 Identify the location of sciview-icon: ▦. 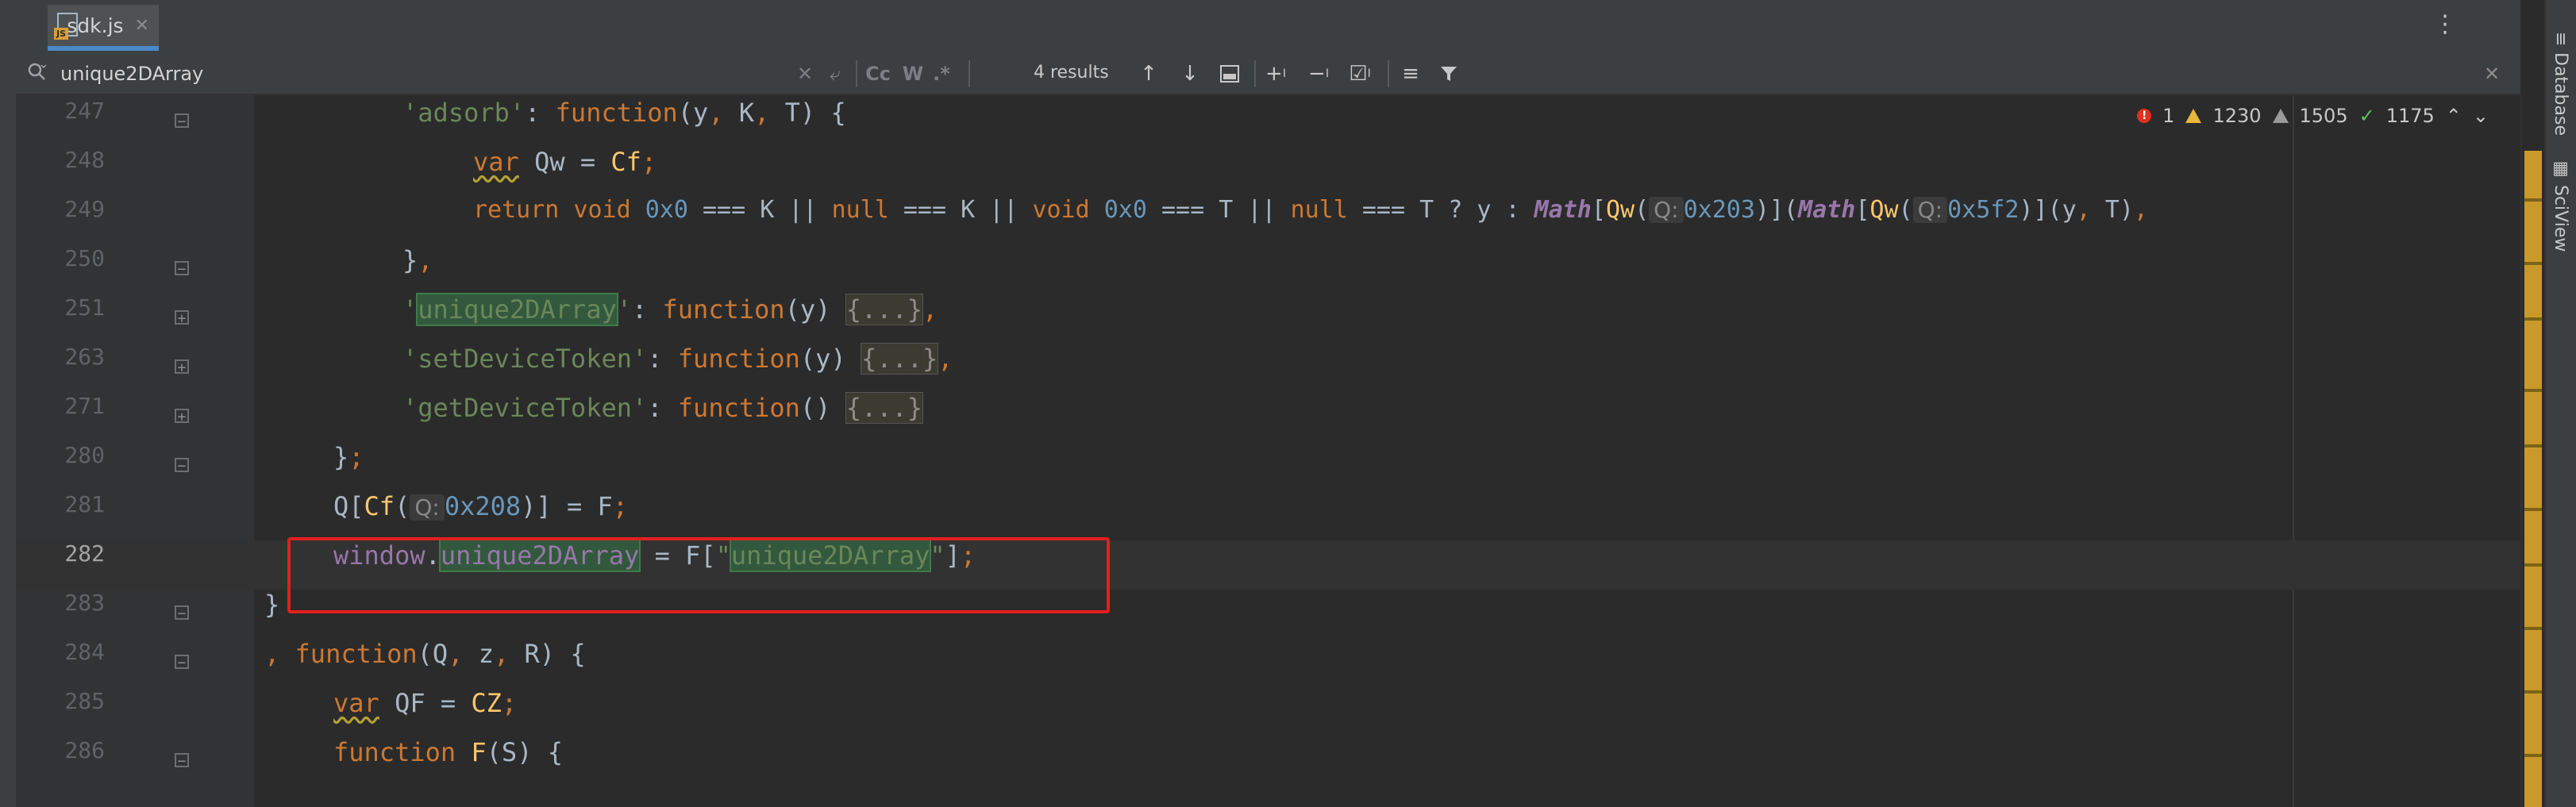
(2560, 169).